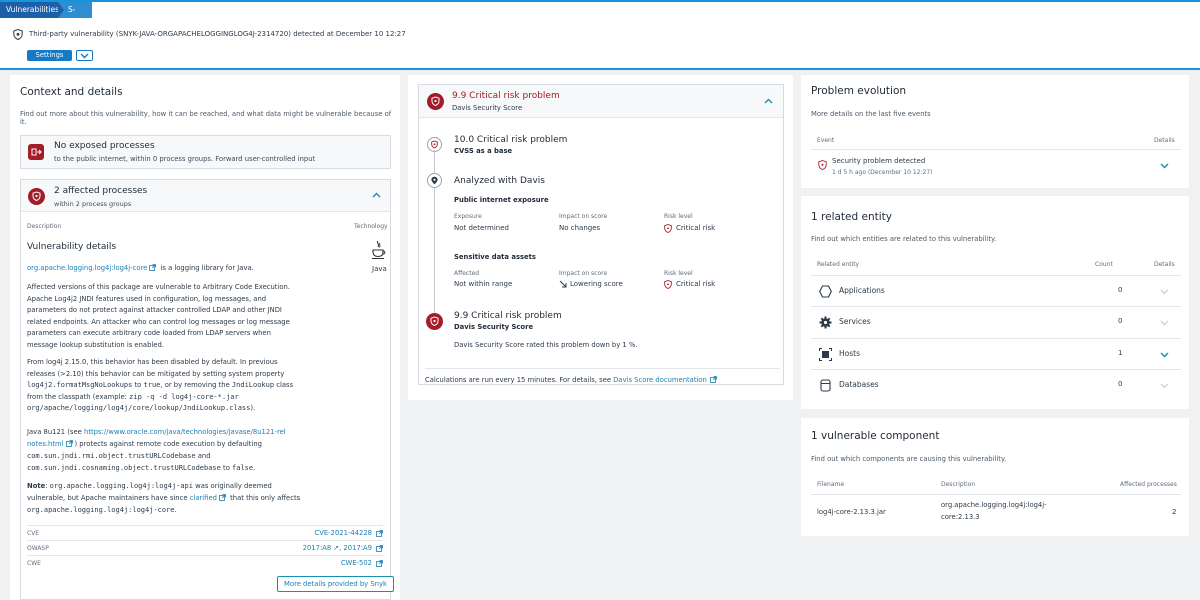 This screenshot has height=600, width=1200. I want to click on final-title: 9.9 Critical risk problem, so click(508, 316).